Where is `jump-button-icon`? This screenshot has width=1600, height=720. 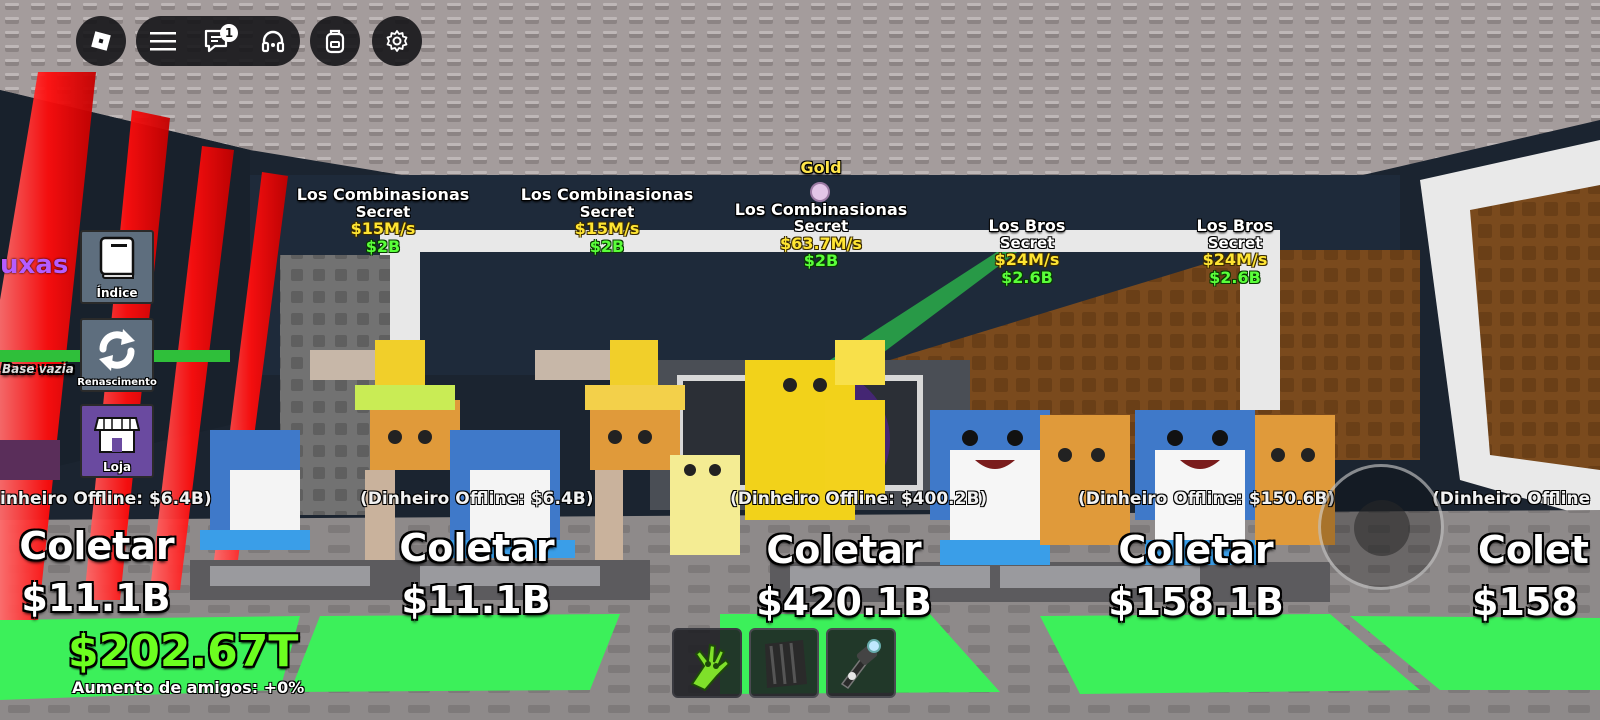 jump-button-icon is located at coordinates (1382, 528).